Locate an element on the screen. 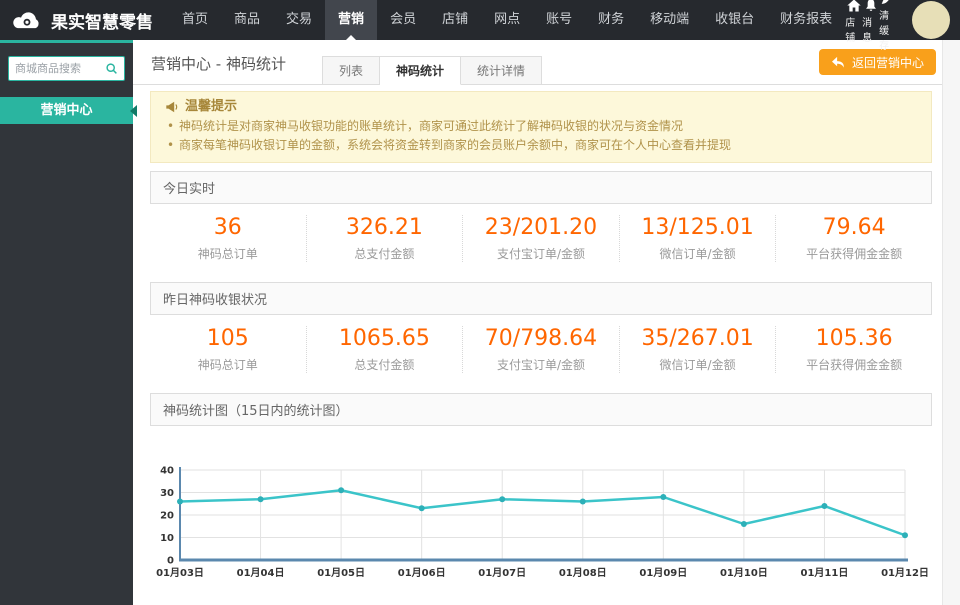  notice-title-row: 温馨提示 is located at coordinates (541, 107).